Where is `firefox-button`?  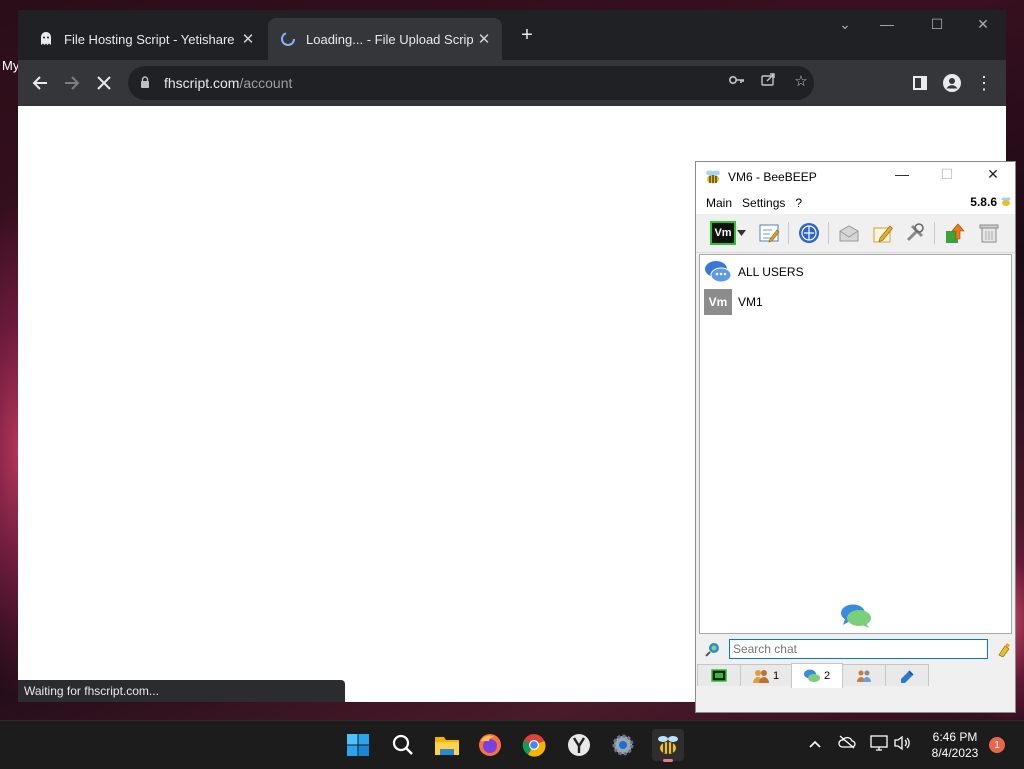 firefox-button is located at coordinates (490, 745).